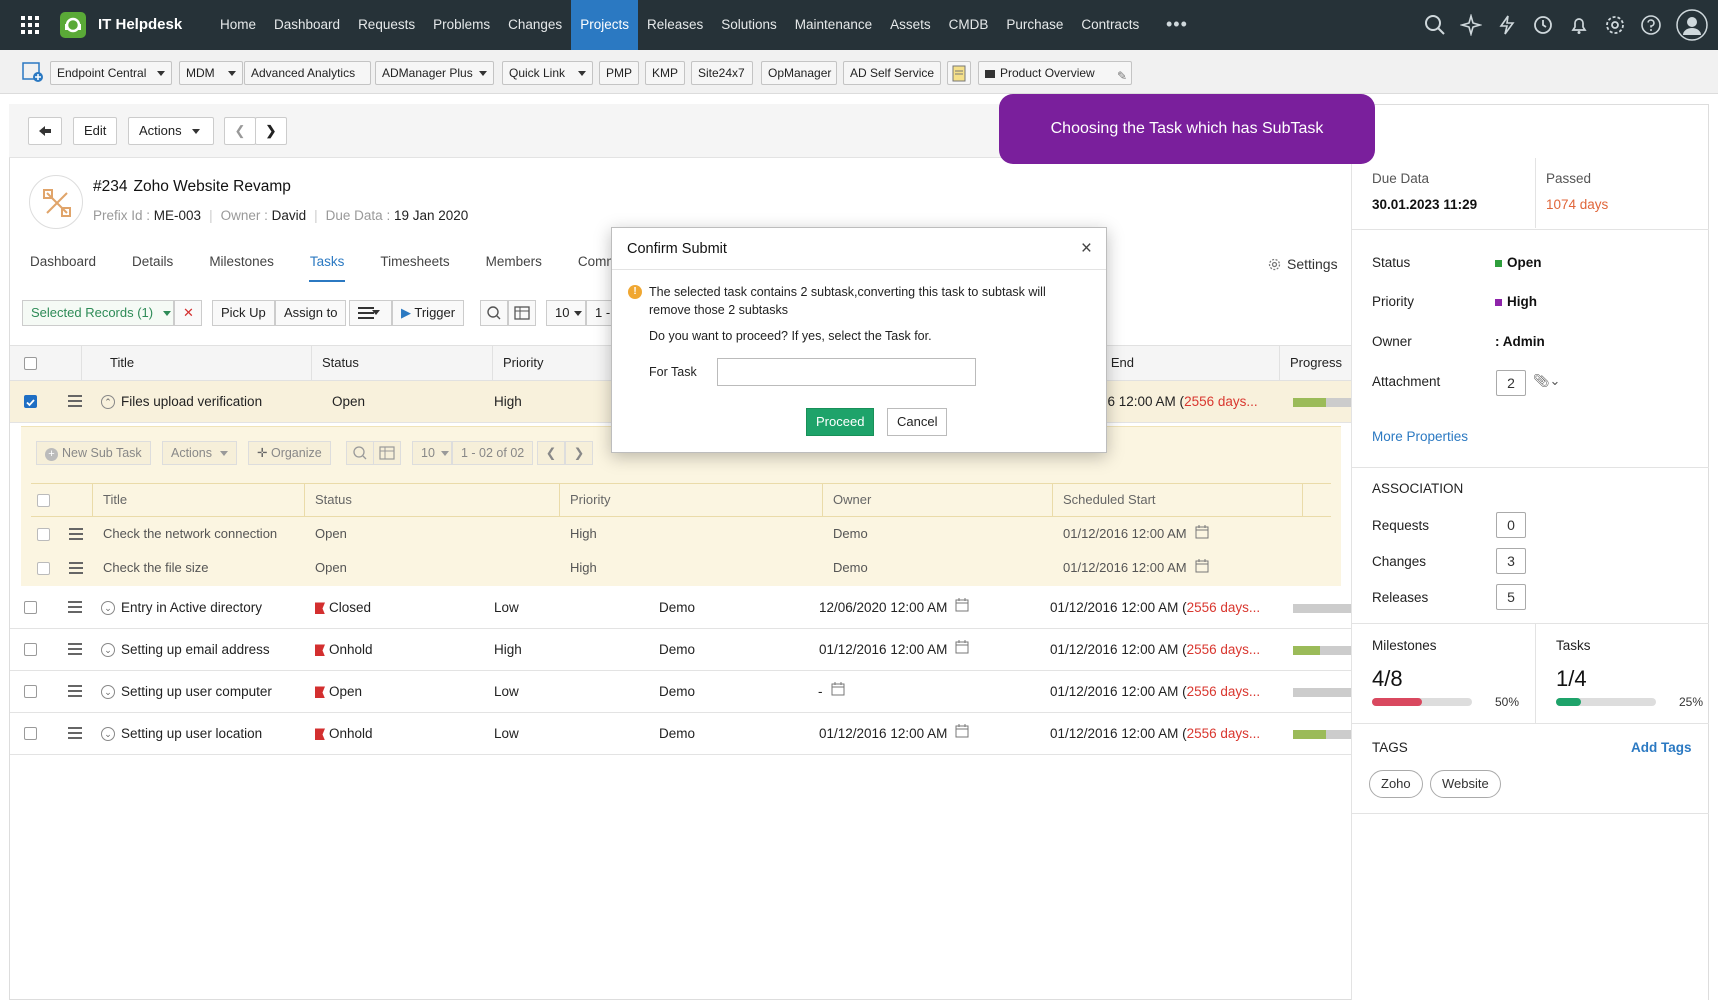  Describe the element at coordinates (1178, 500) in the screenshot. I see `sub-col-scheduled-start: Scheduled Start` at that location.